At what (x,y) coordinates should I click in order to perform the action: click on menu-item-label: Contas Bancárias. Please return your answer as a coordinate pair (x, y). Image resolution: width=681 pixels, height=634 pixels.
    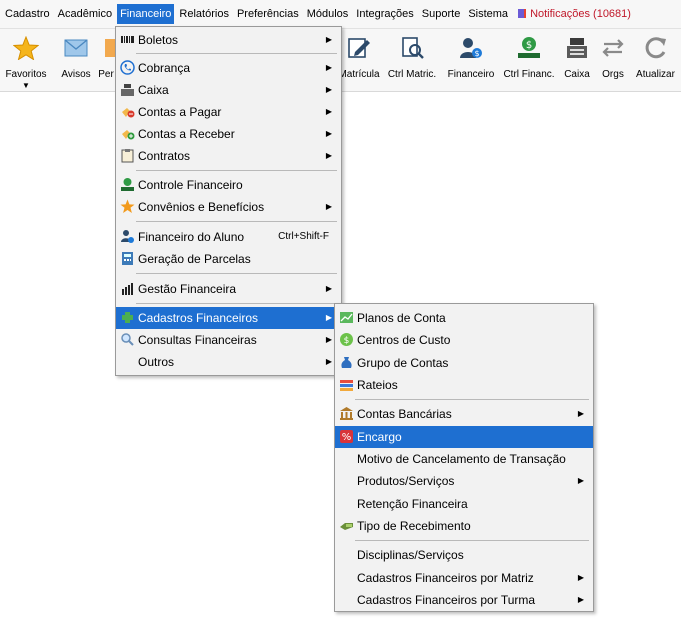
    Looking at the image, I should click on (404, 414).